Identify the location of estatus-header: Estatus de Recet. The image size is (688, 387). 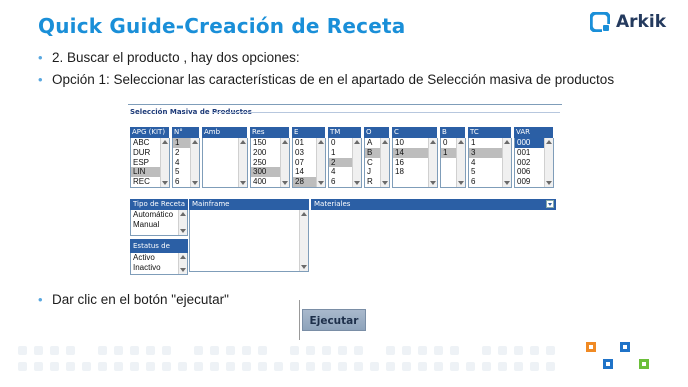
(159, 251).